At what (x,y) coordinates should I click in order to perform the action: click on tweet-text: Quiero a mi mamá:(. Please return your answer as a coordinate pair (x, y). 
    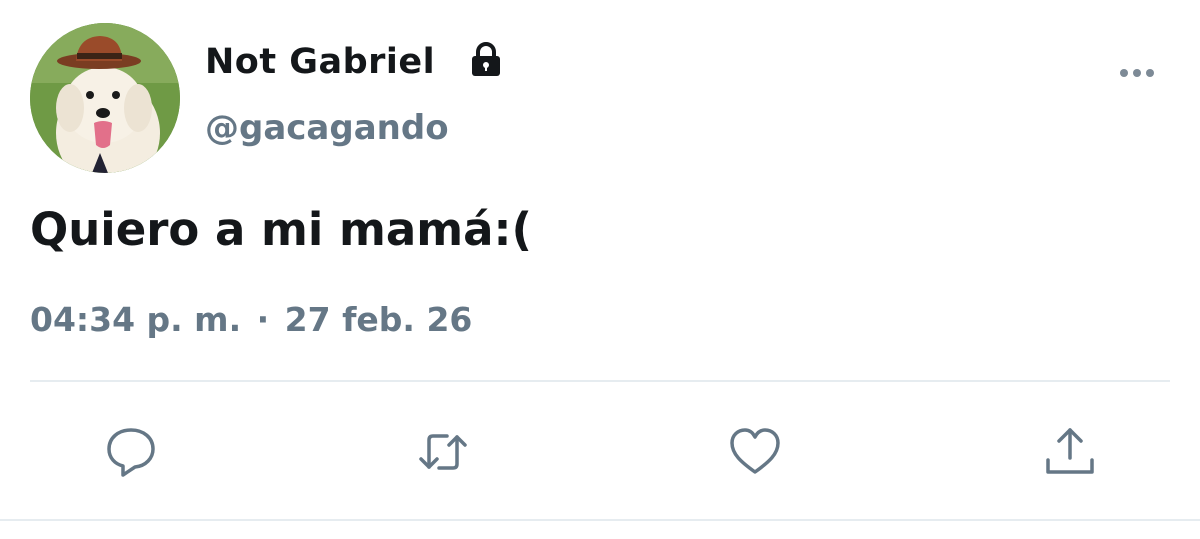
    Looking at the image, I should click on (281, 229).